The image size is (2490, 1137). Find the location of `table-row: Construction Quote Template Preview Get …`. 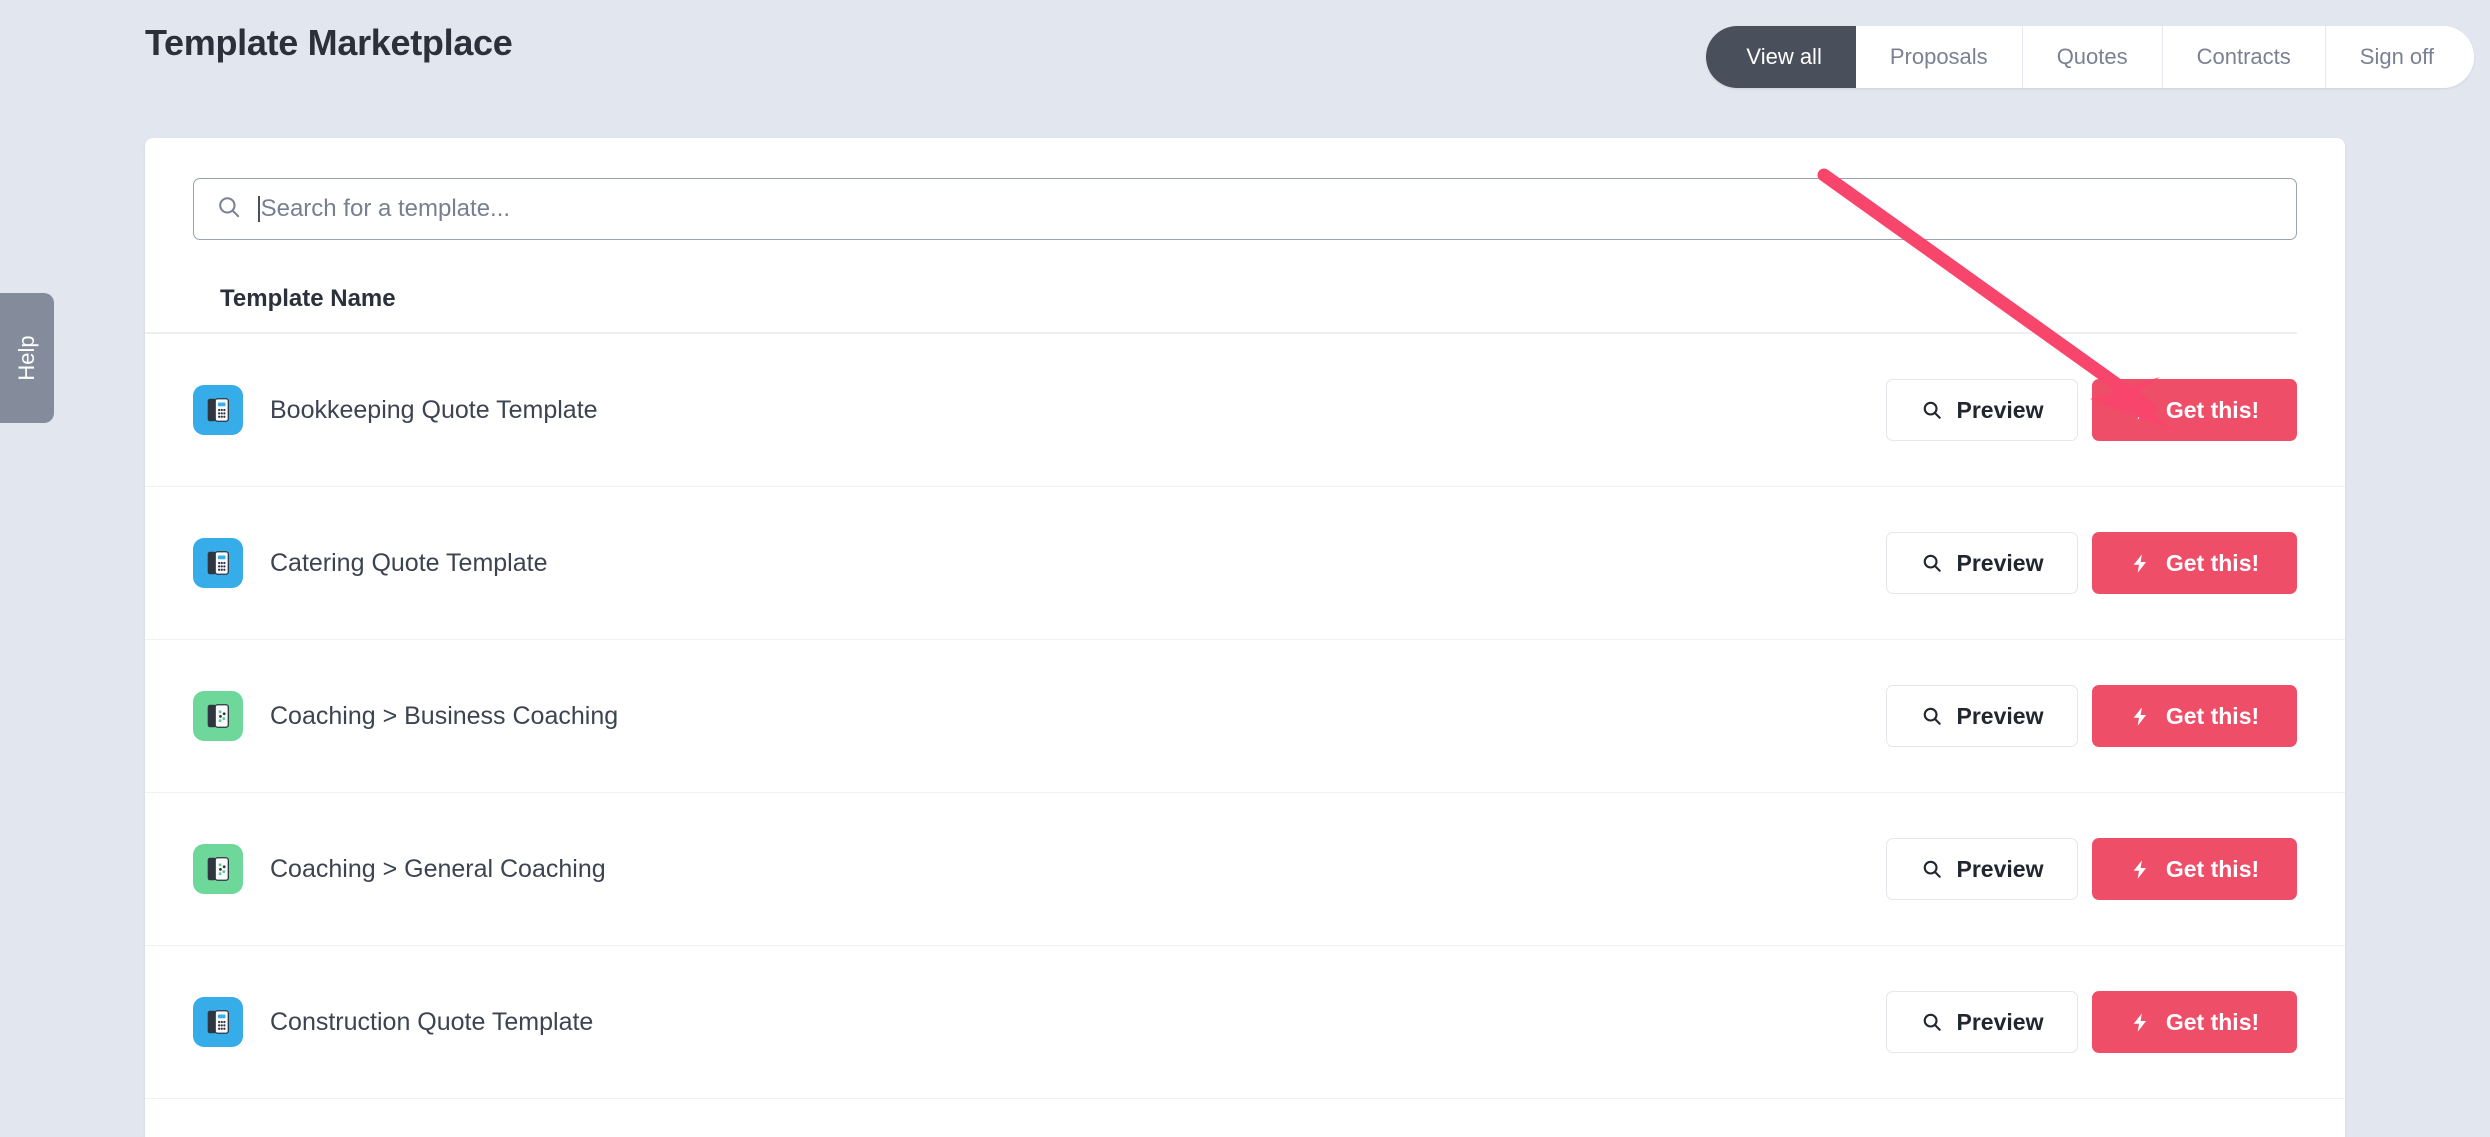

table-row: Construction Quote Template Preview Get … is located at coordinates (1245, 1022).